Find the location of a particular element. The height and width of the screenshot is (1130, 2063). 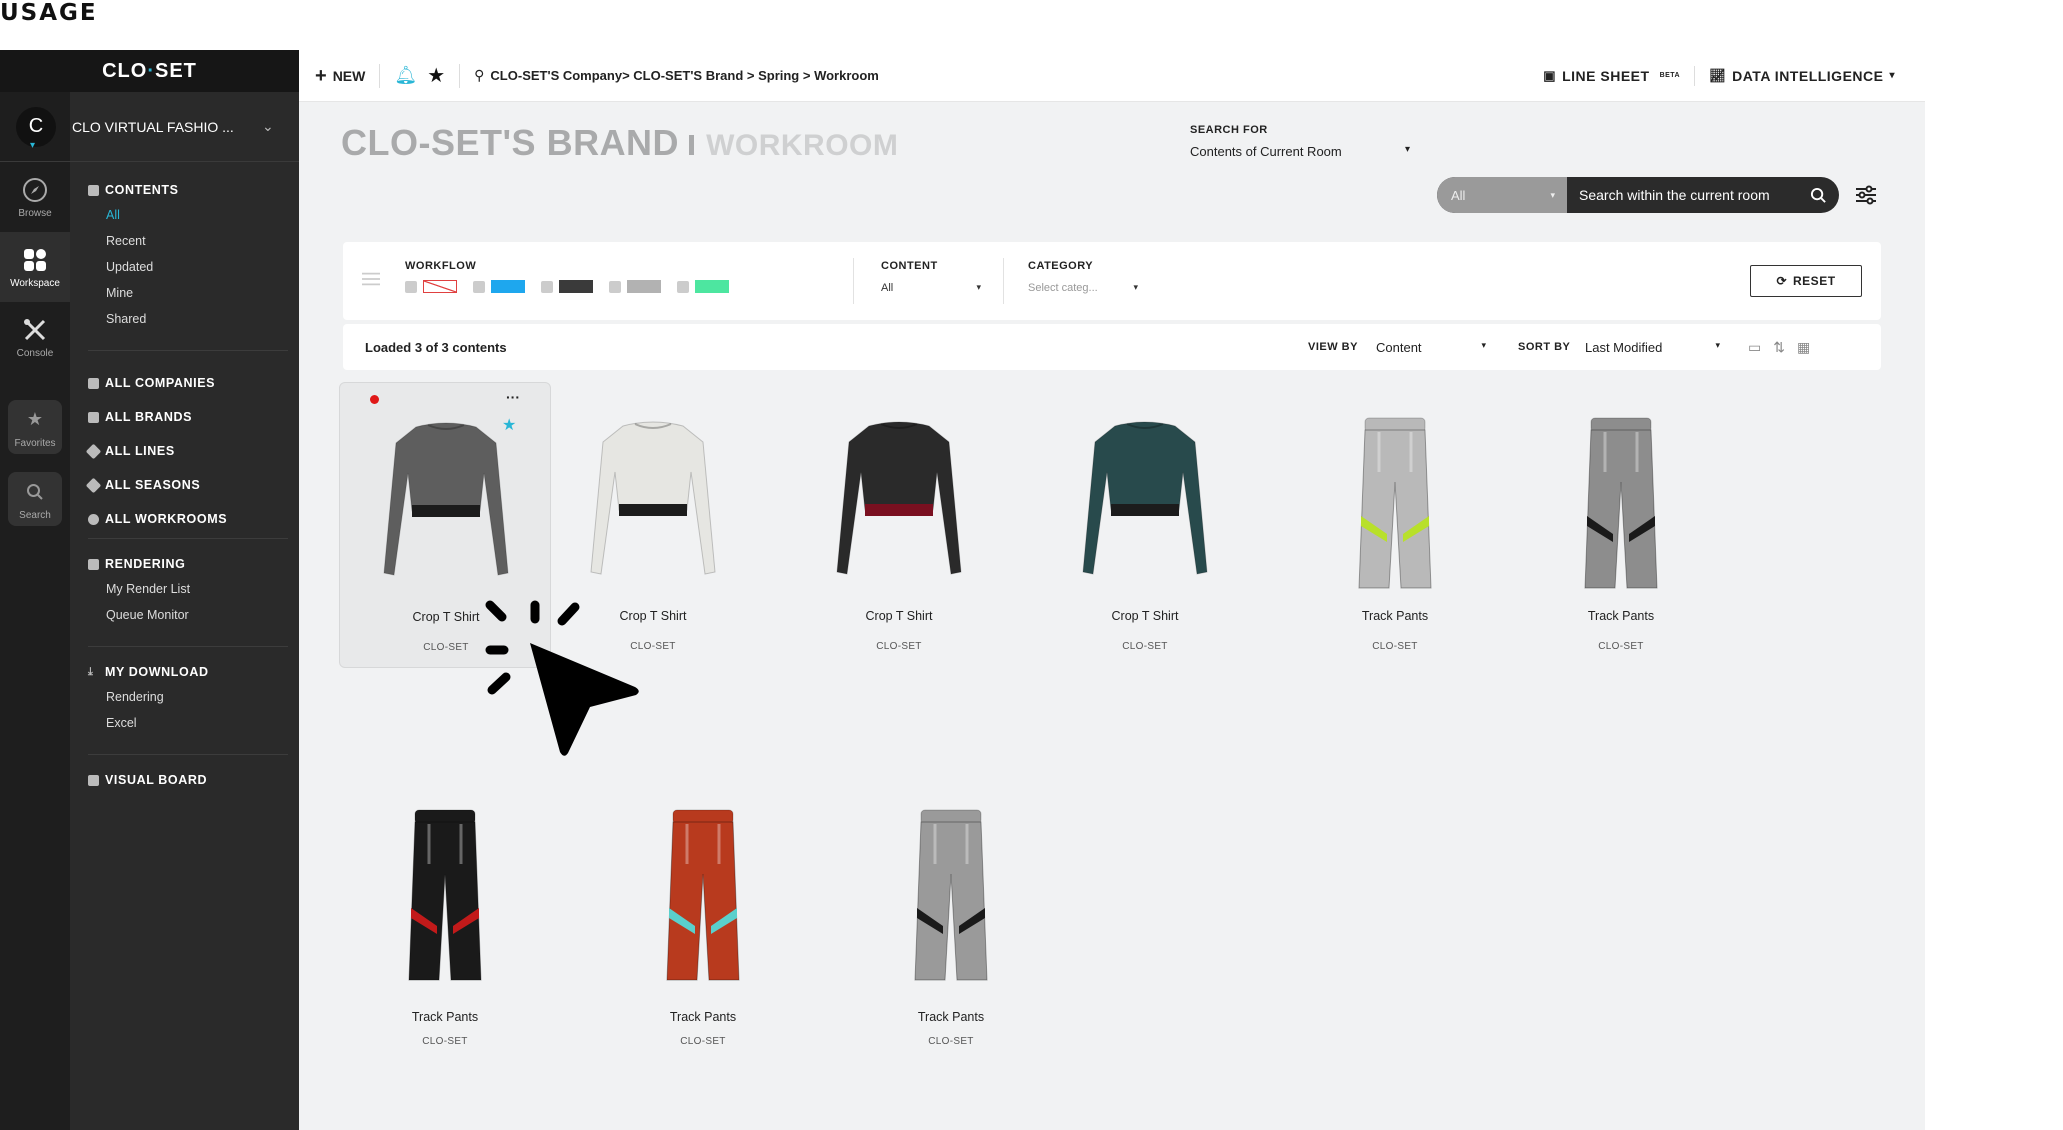

nav-all-workrooms: ALL WORKROOMS is located at coordinates (188, 519).